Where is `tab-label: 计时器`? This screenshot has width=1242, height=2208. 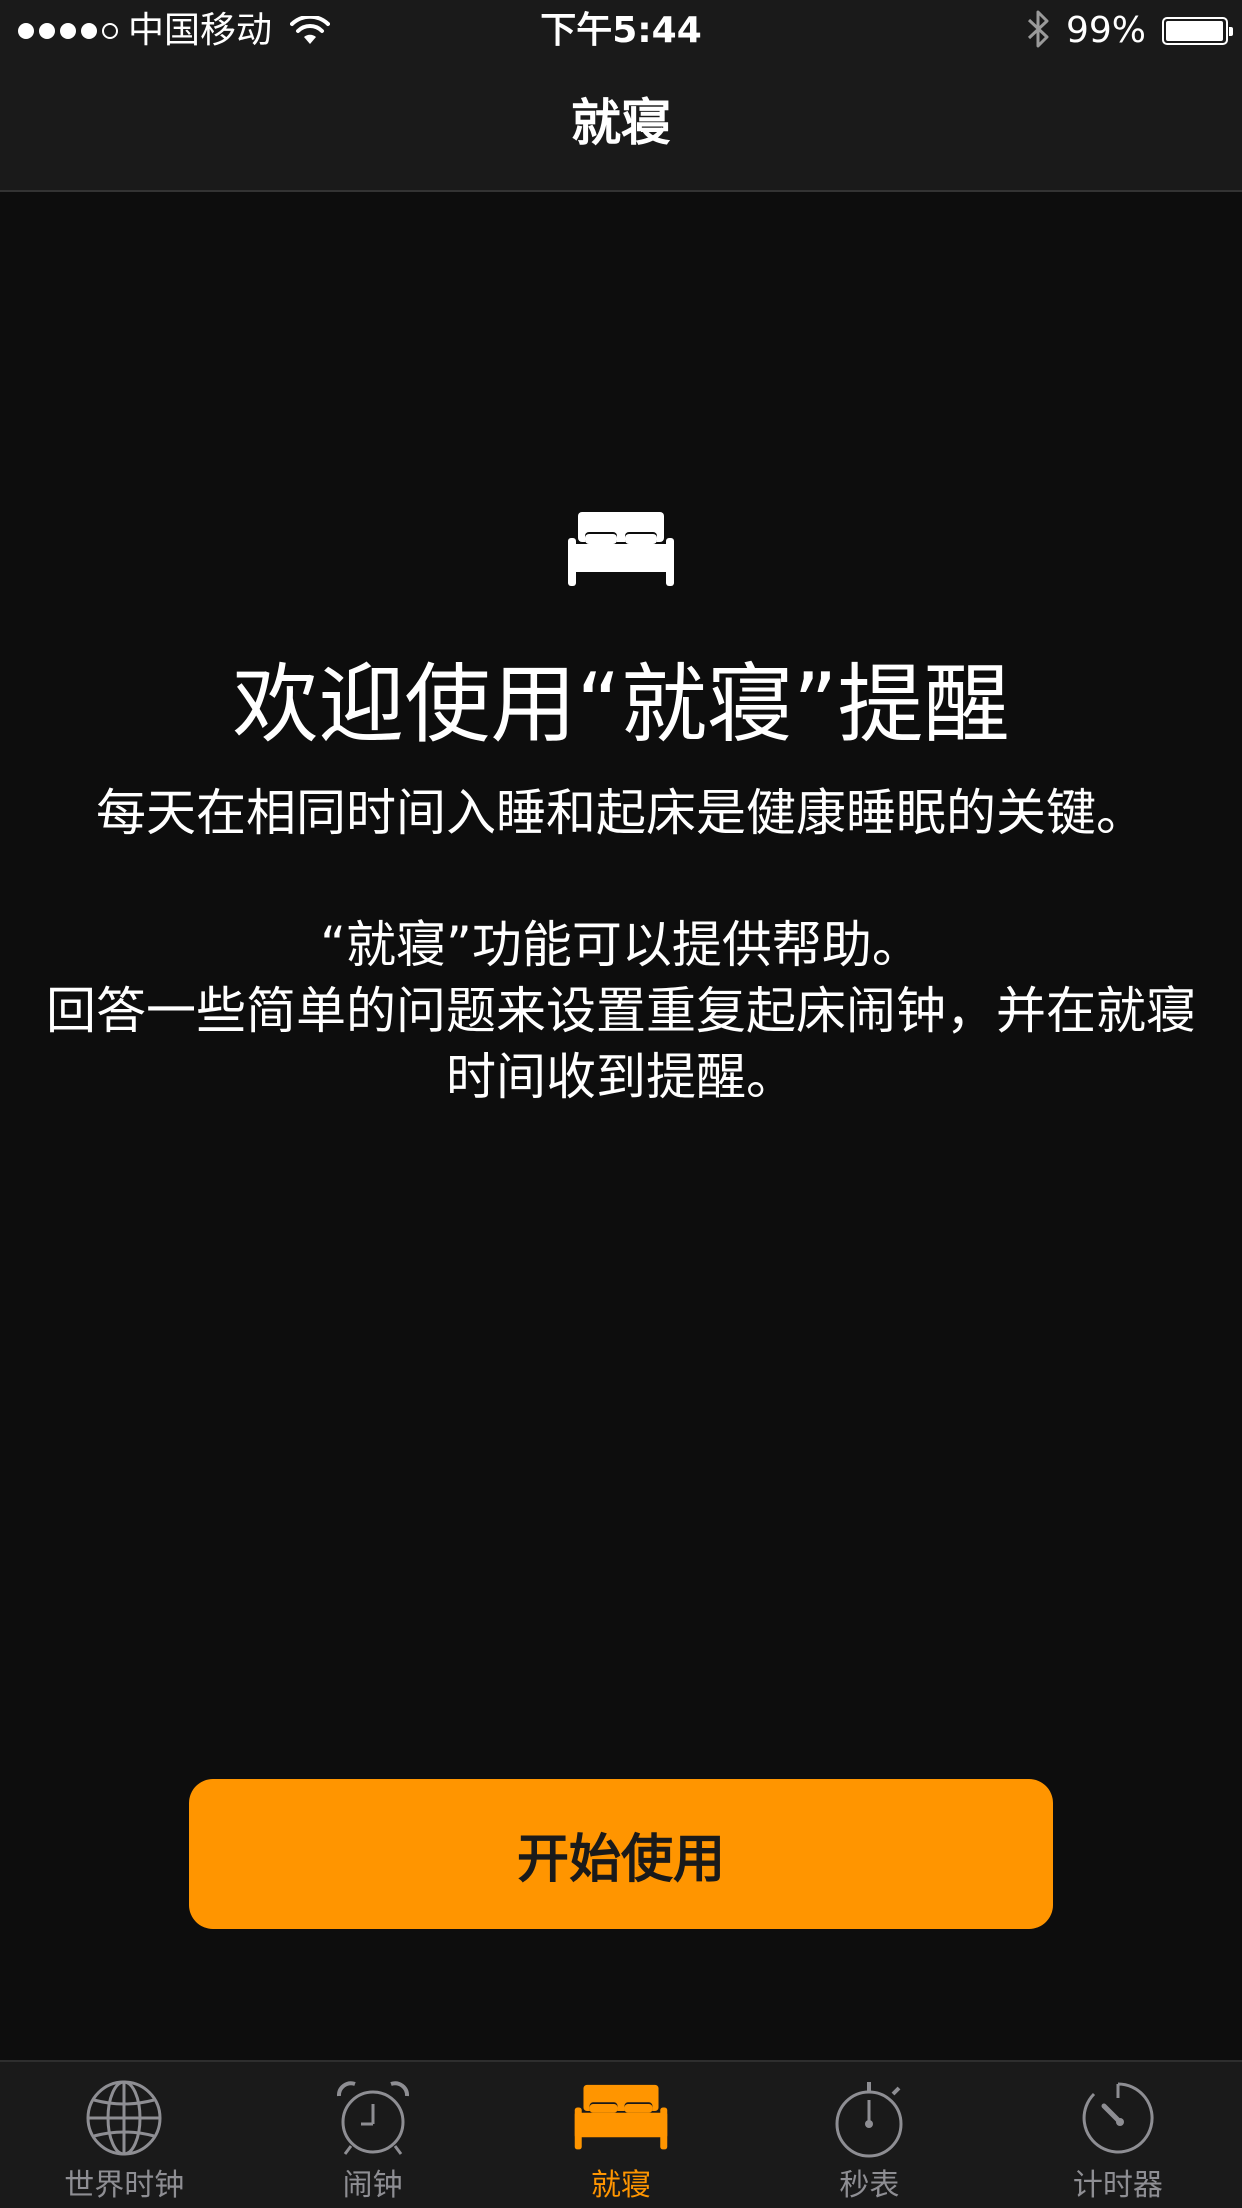
tab-label: 计时器 is located at coordinates (1117, 2185).